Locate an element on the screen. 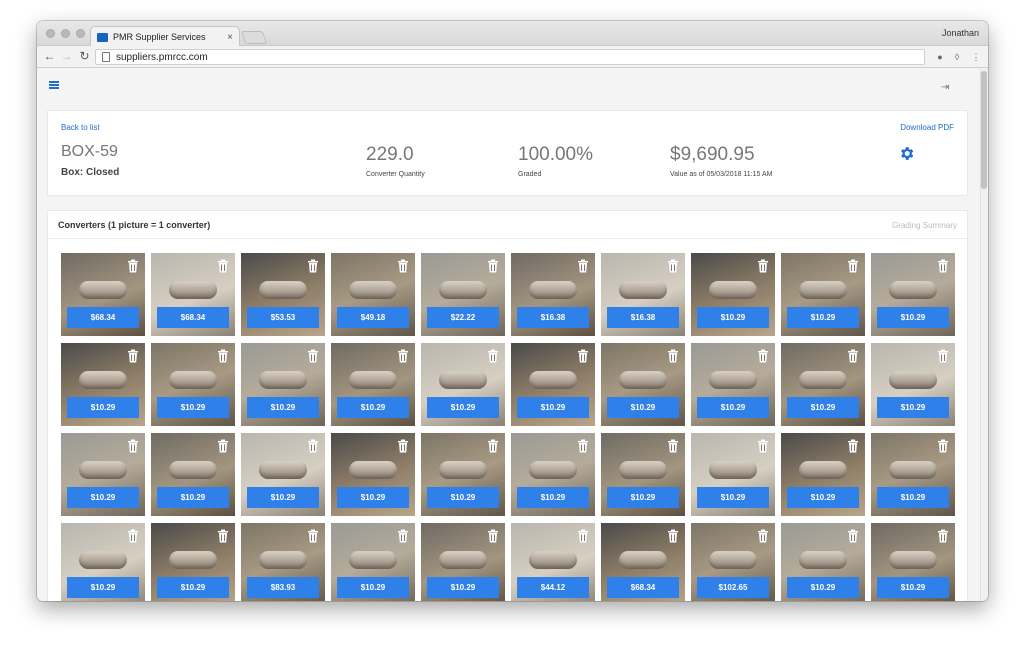  logout-icon: ⇥ is located at coordinates (945, 87).